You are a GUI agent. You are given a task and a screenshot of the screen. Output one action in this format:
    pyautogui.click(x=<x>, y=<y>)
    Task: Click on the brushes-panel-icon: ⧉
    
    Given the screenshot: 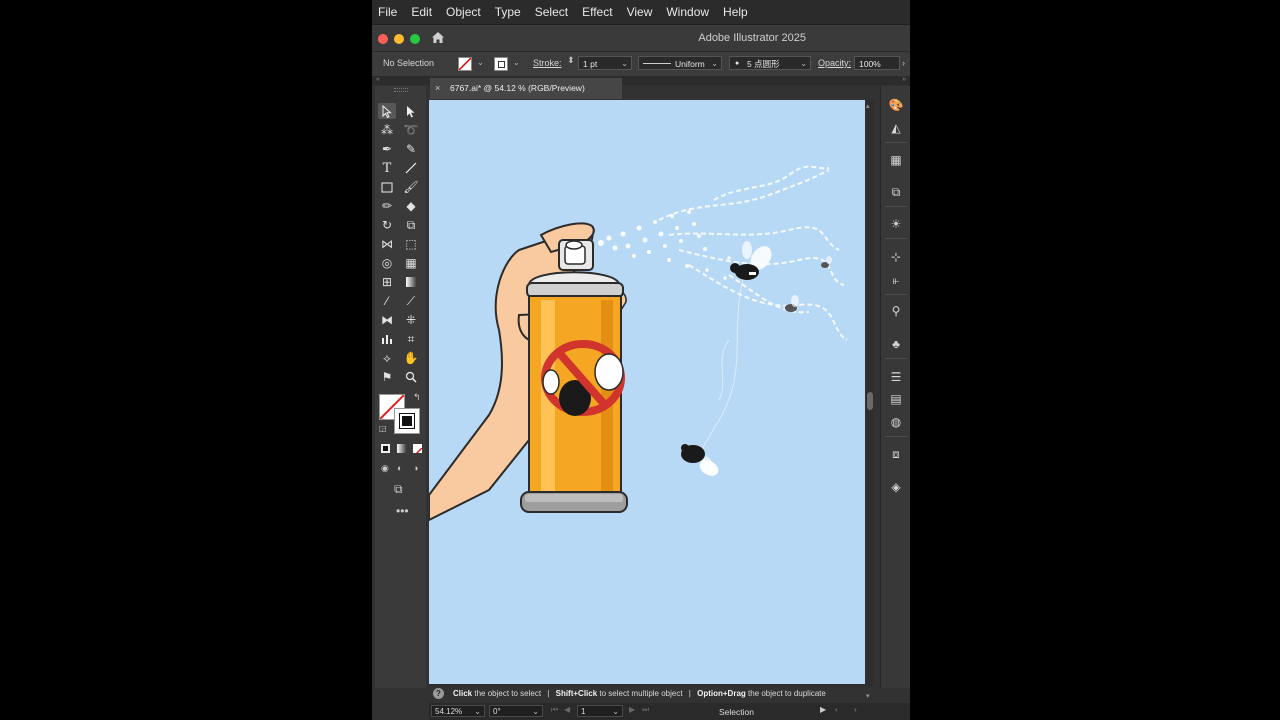 What is the action you would take?
    pyautogui.click(x=896, y=192)
    